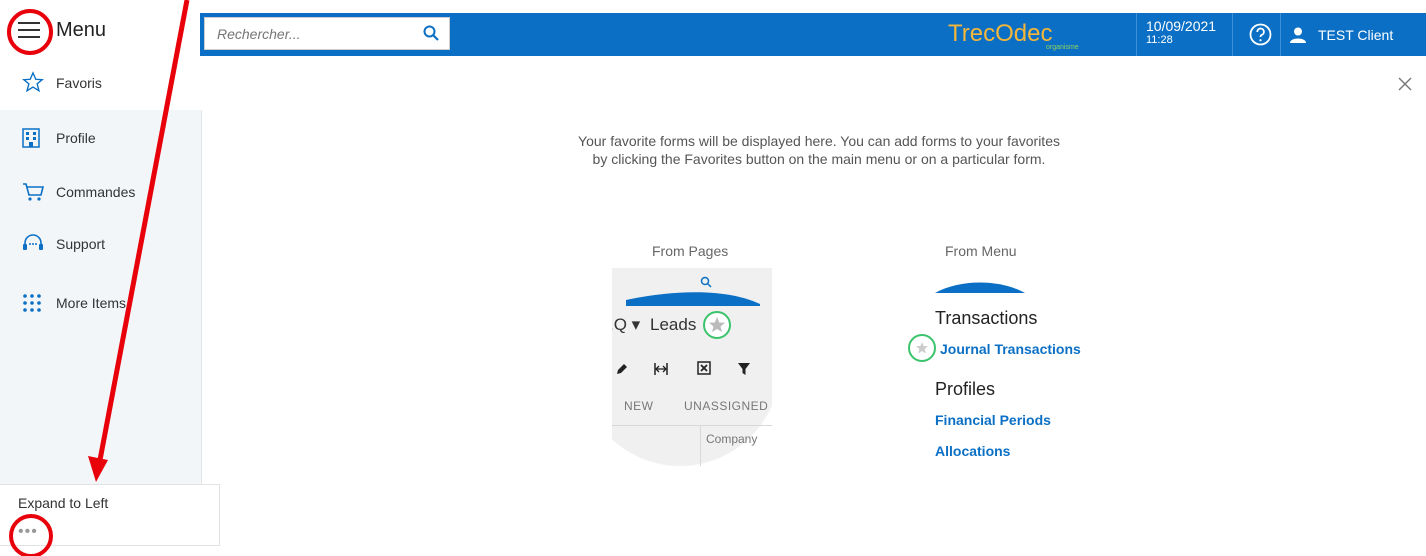  What do you see at coordinates (33, 194) in the screenshot?
I see `cart-icon` at bounding box center [33, 194].